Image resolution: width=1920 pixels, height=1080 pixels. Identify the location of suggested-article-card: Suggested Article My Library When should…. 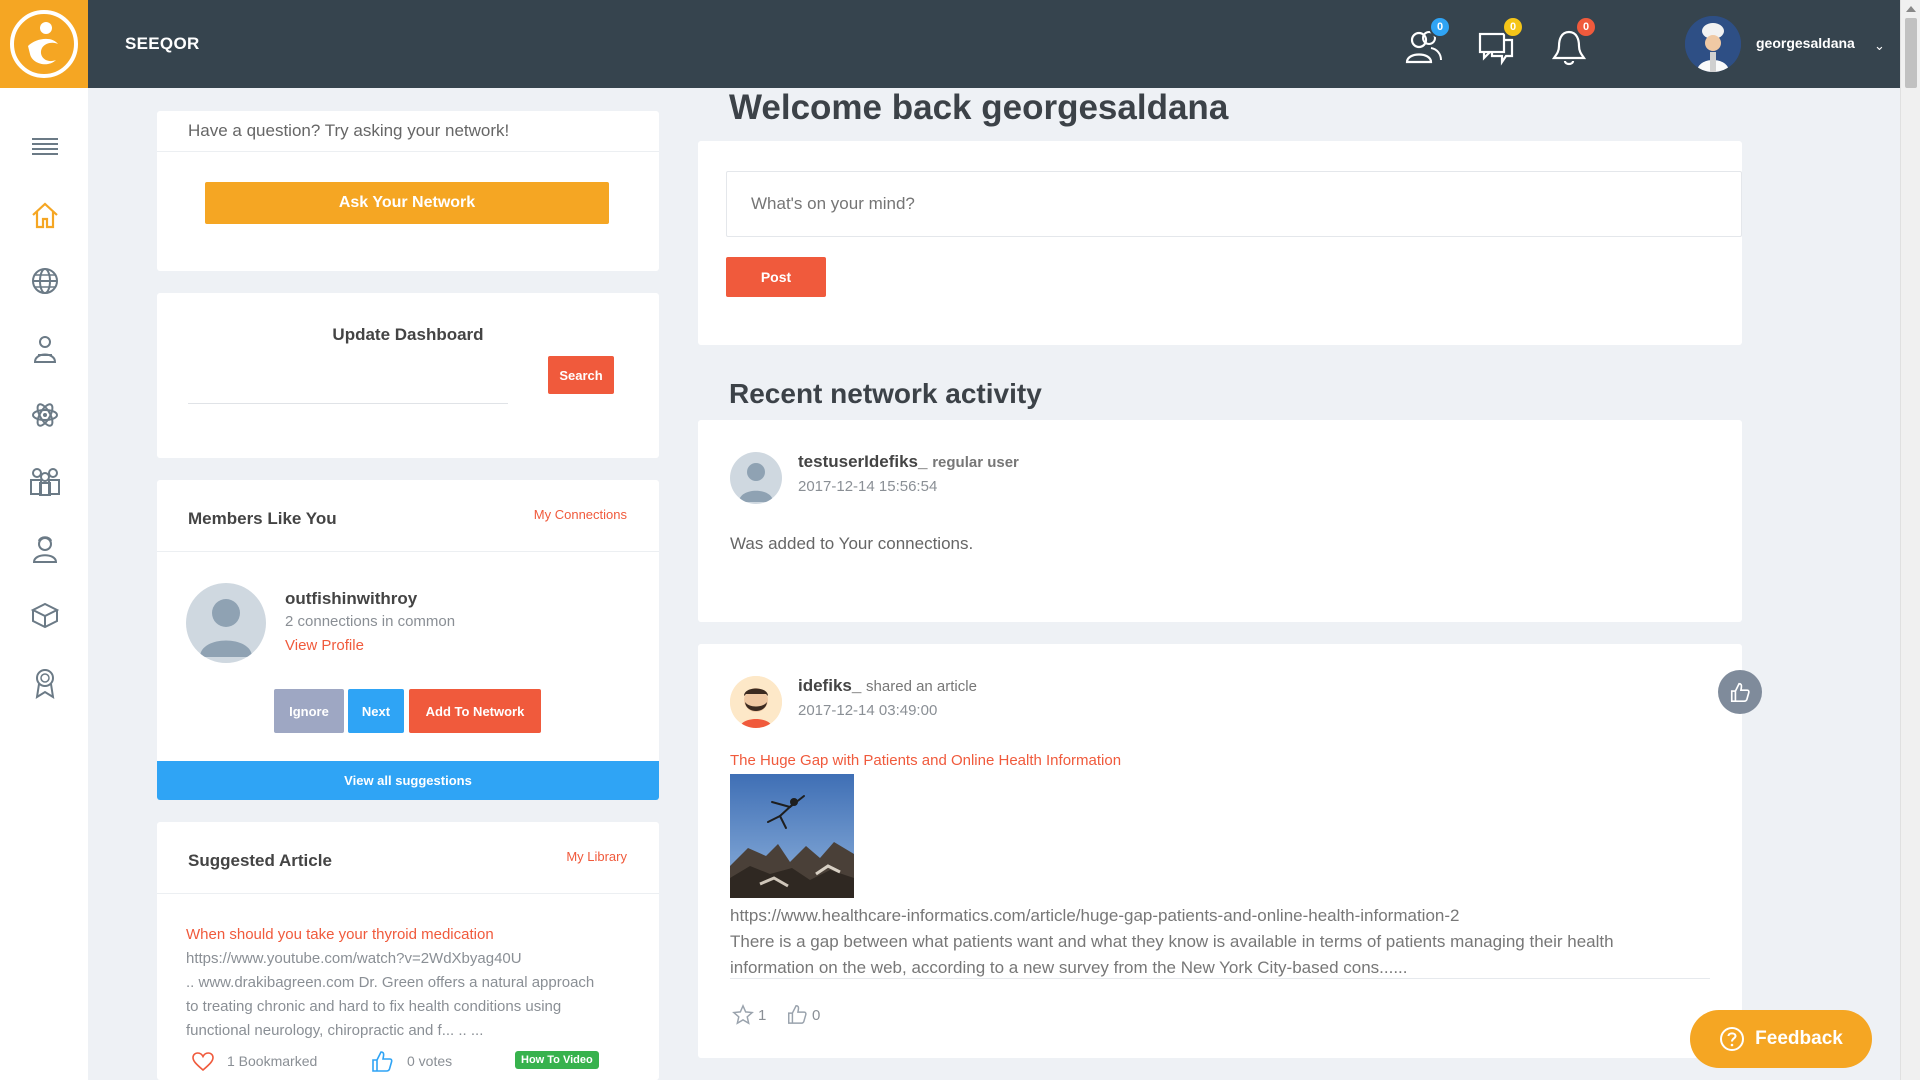
(408, 951).